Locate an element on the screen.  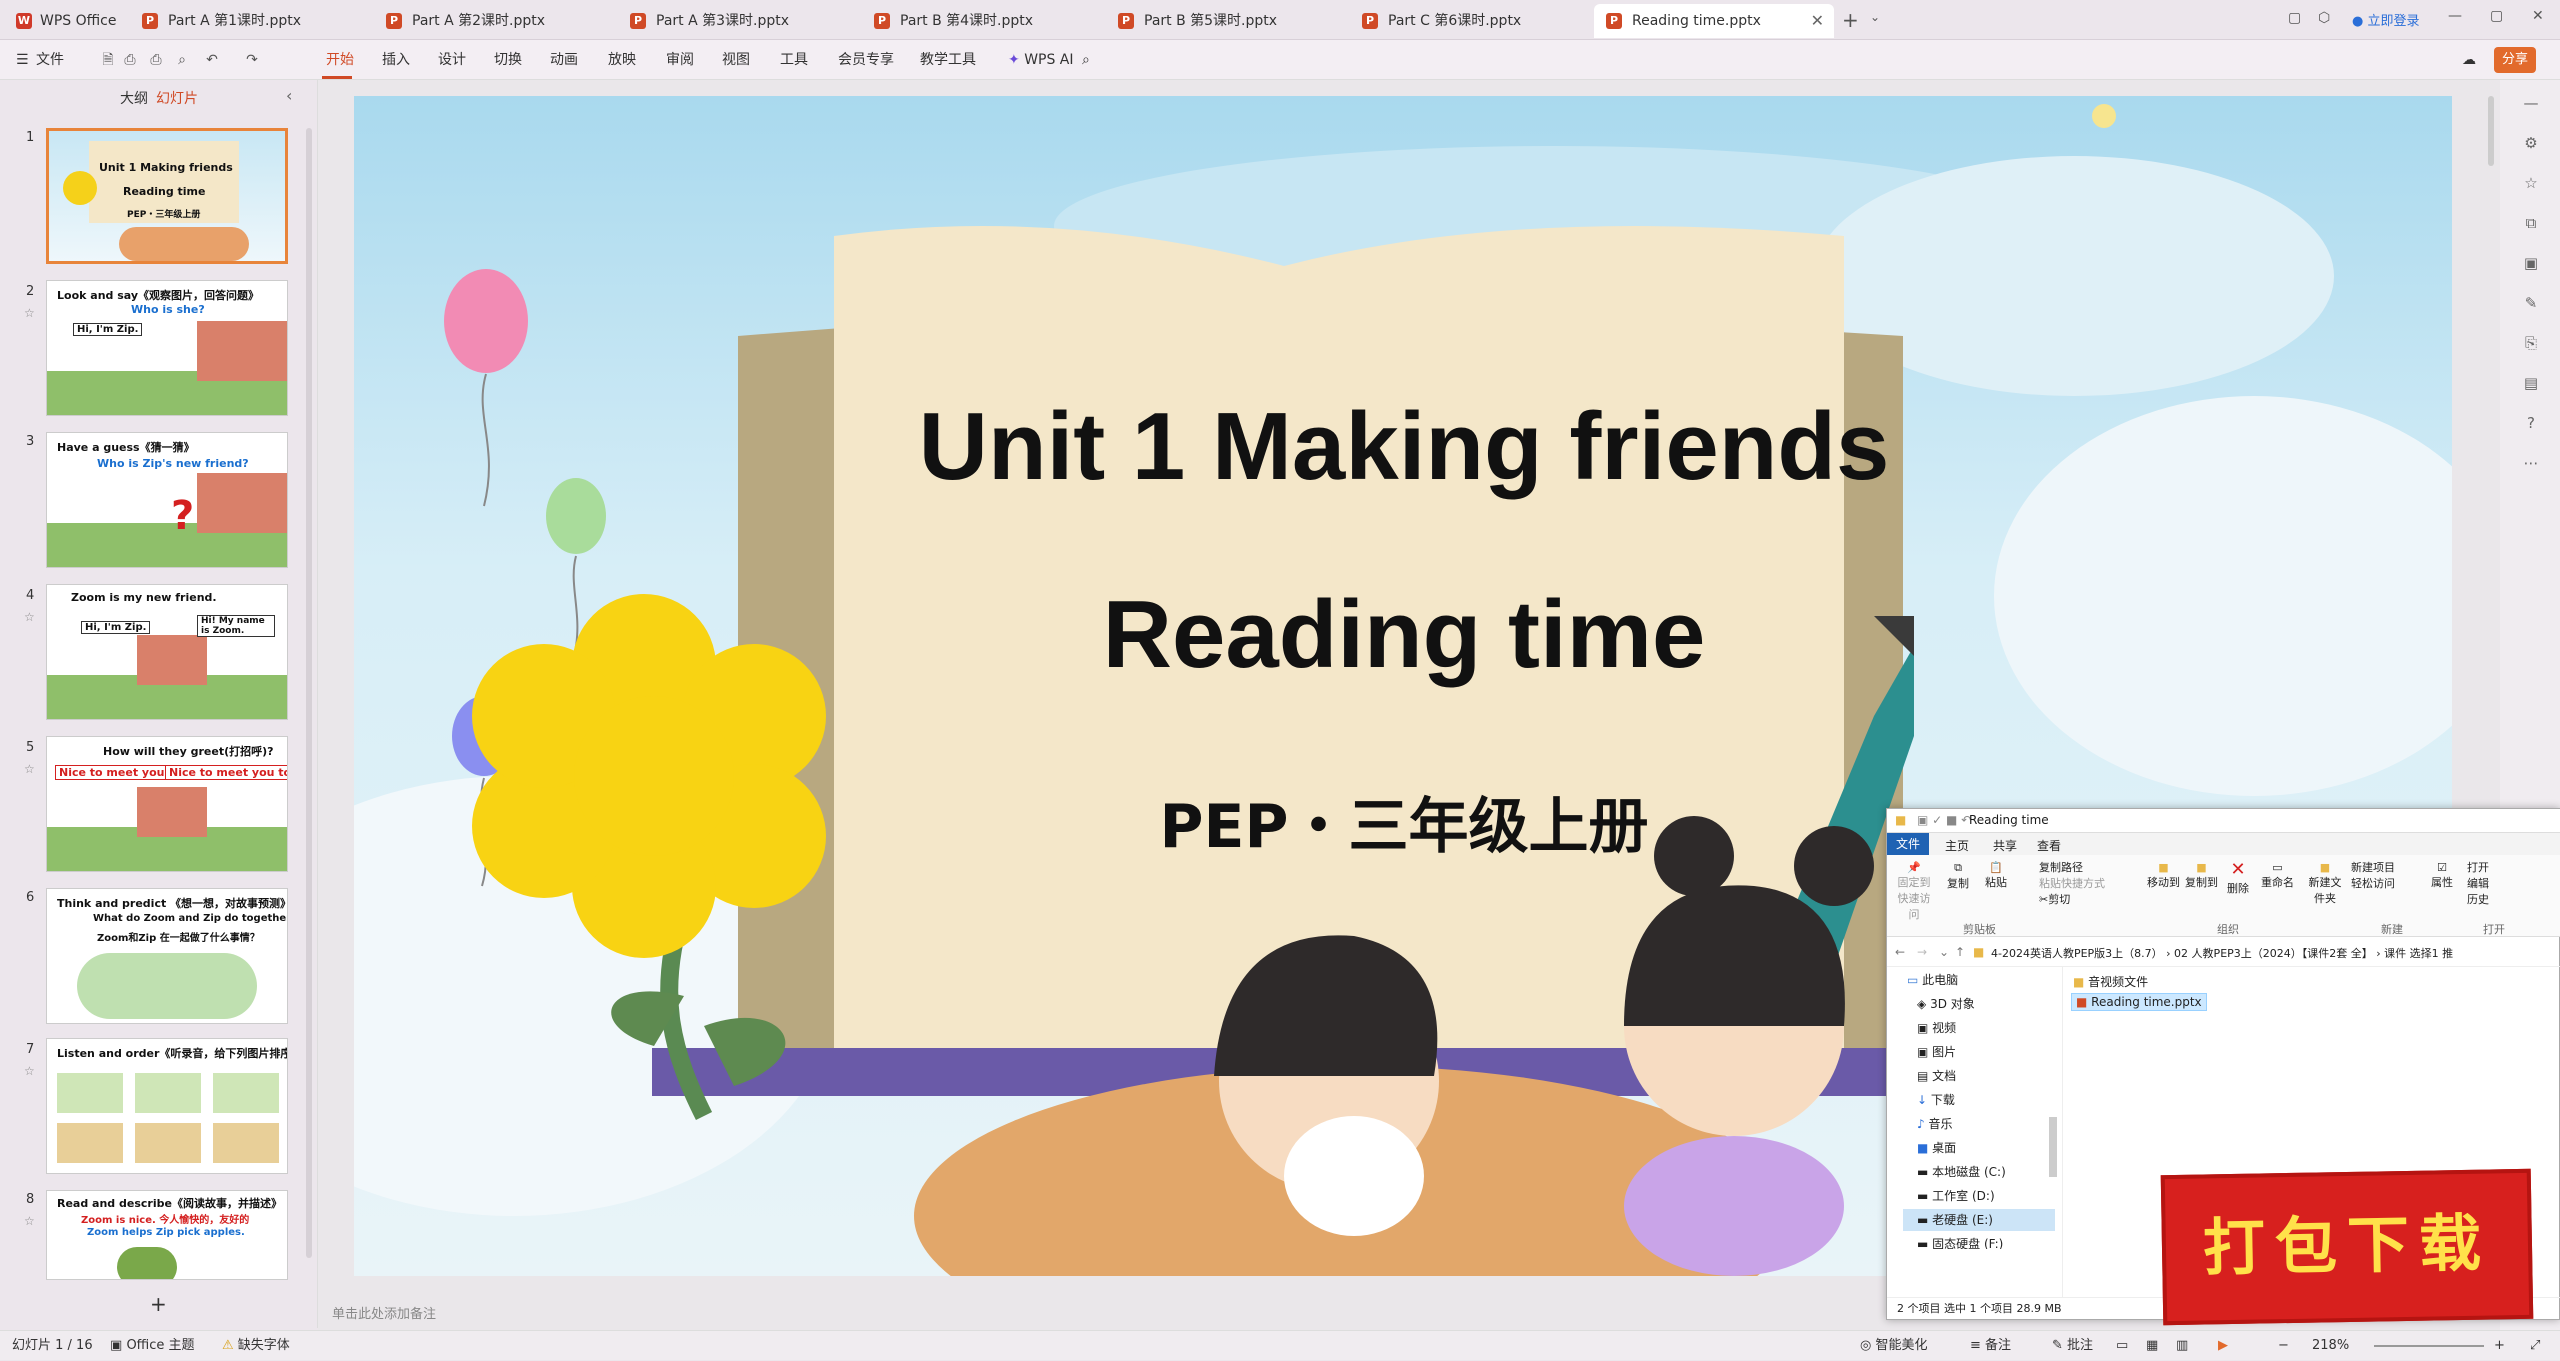
reading-view-icon: ▥ is located at coordinates (2182, 1346).